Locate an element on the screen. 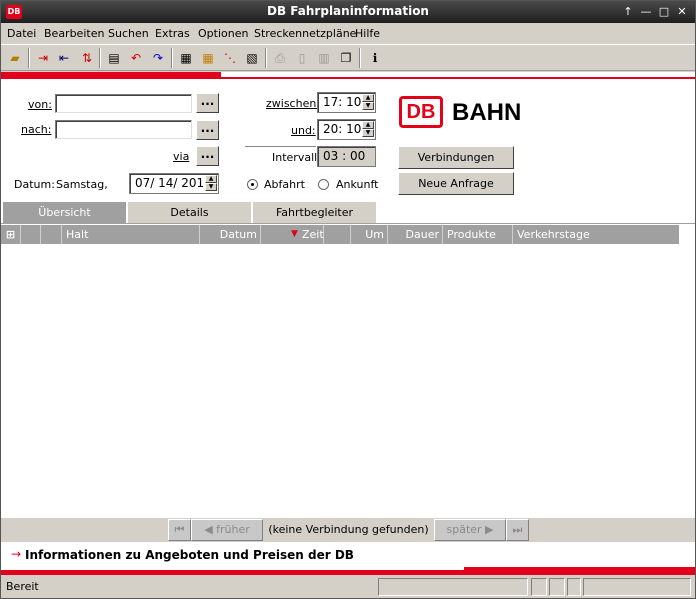 Image resolution: width=696 pixels, height=599 pixels. skip-first-icon: ⏮ is located at coordinates (179, 529).